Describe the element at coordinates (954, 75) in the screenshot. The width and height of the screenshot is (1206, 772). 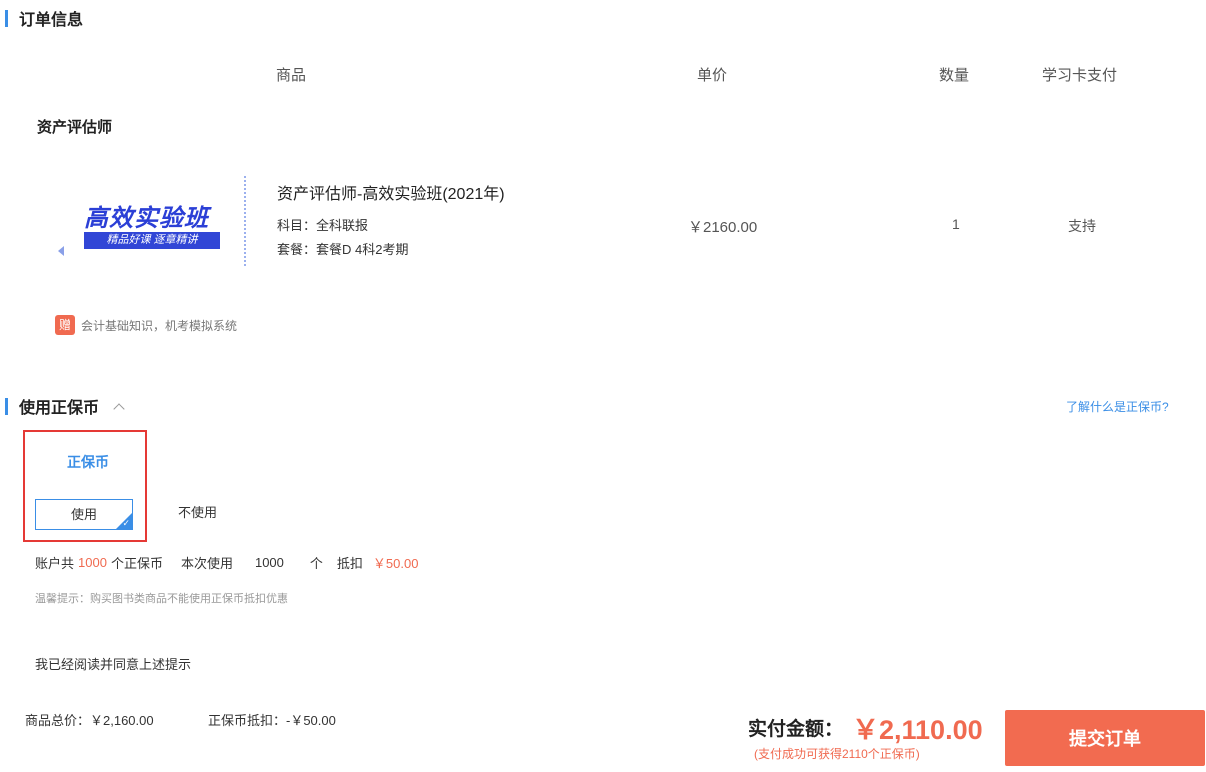
I see `column-header-quantity: 数量` at that location.